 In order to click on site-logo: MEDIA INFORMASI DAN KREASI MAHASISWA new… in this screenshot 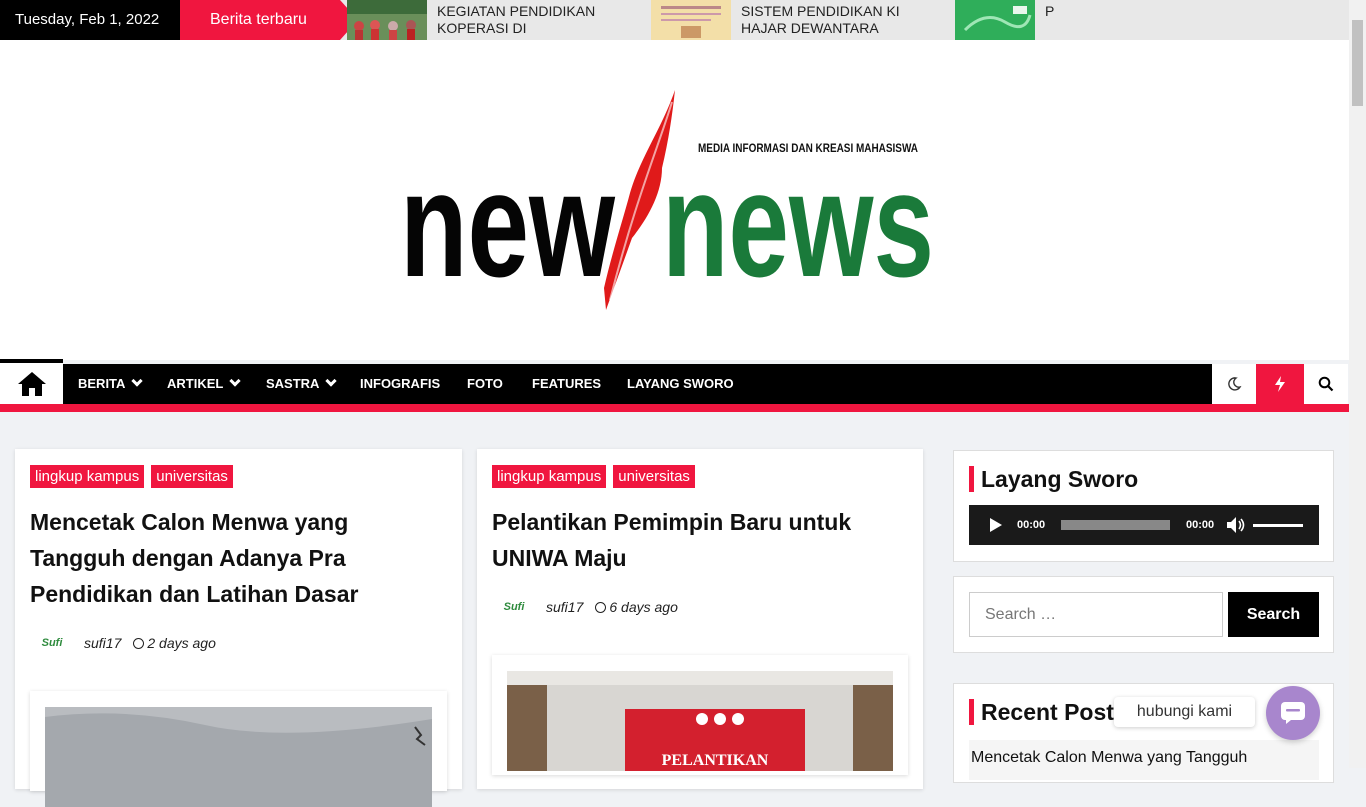, I will do `click(670, 200)`.